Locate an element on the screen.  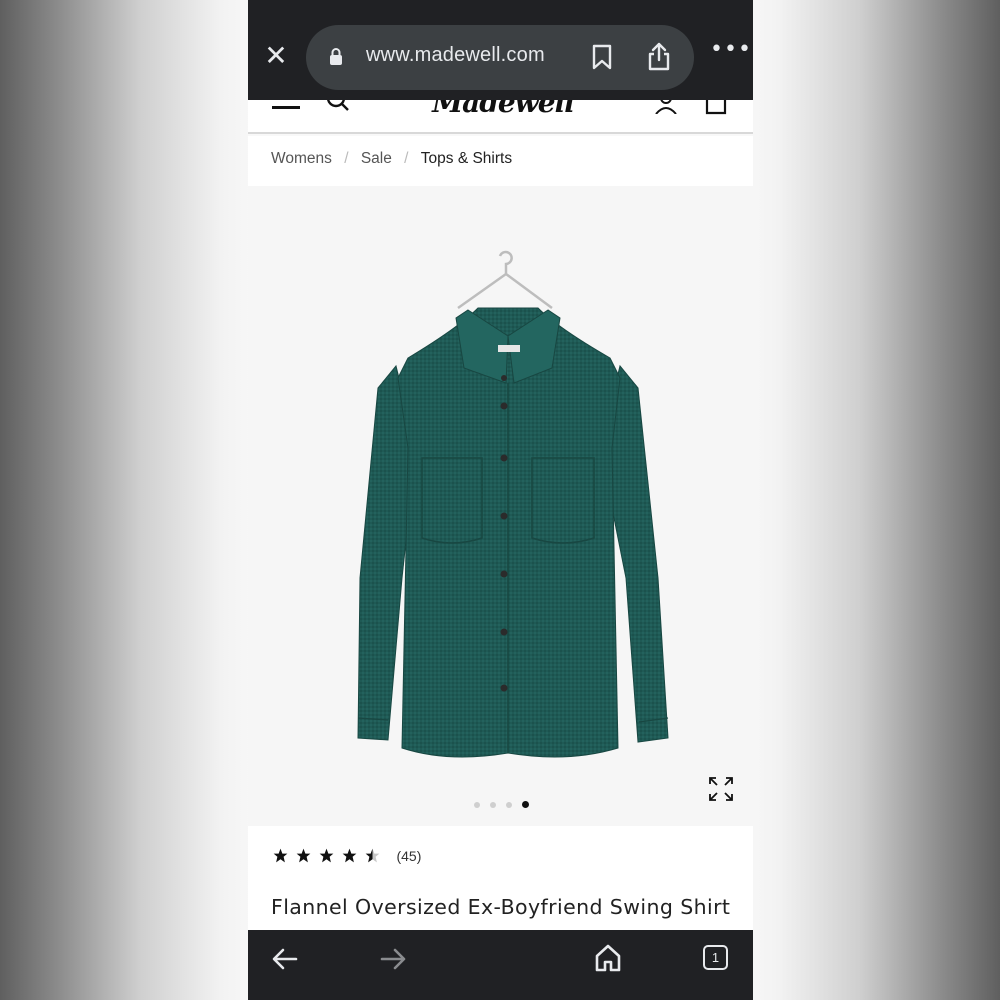
review-count: (45) is located at coordinates (408, 856).